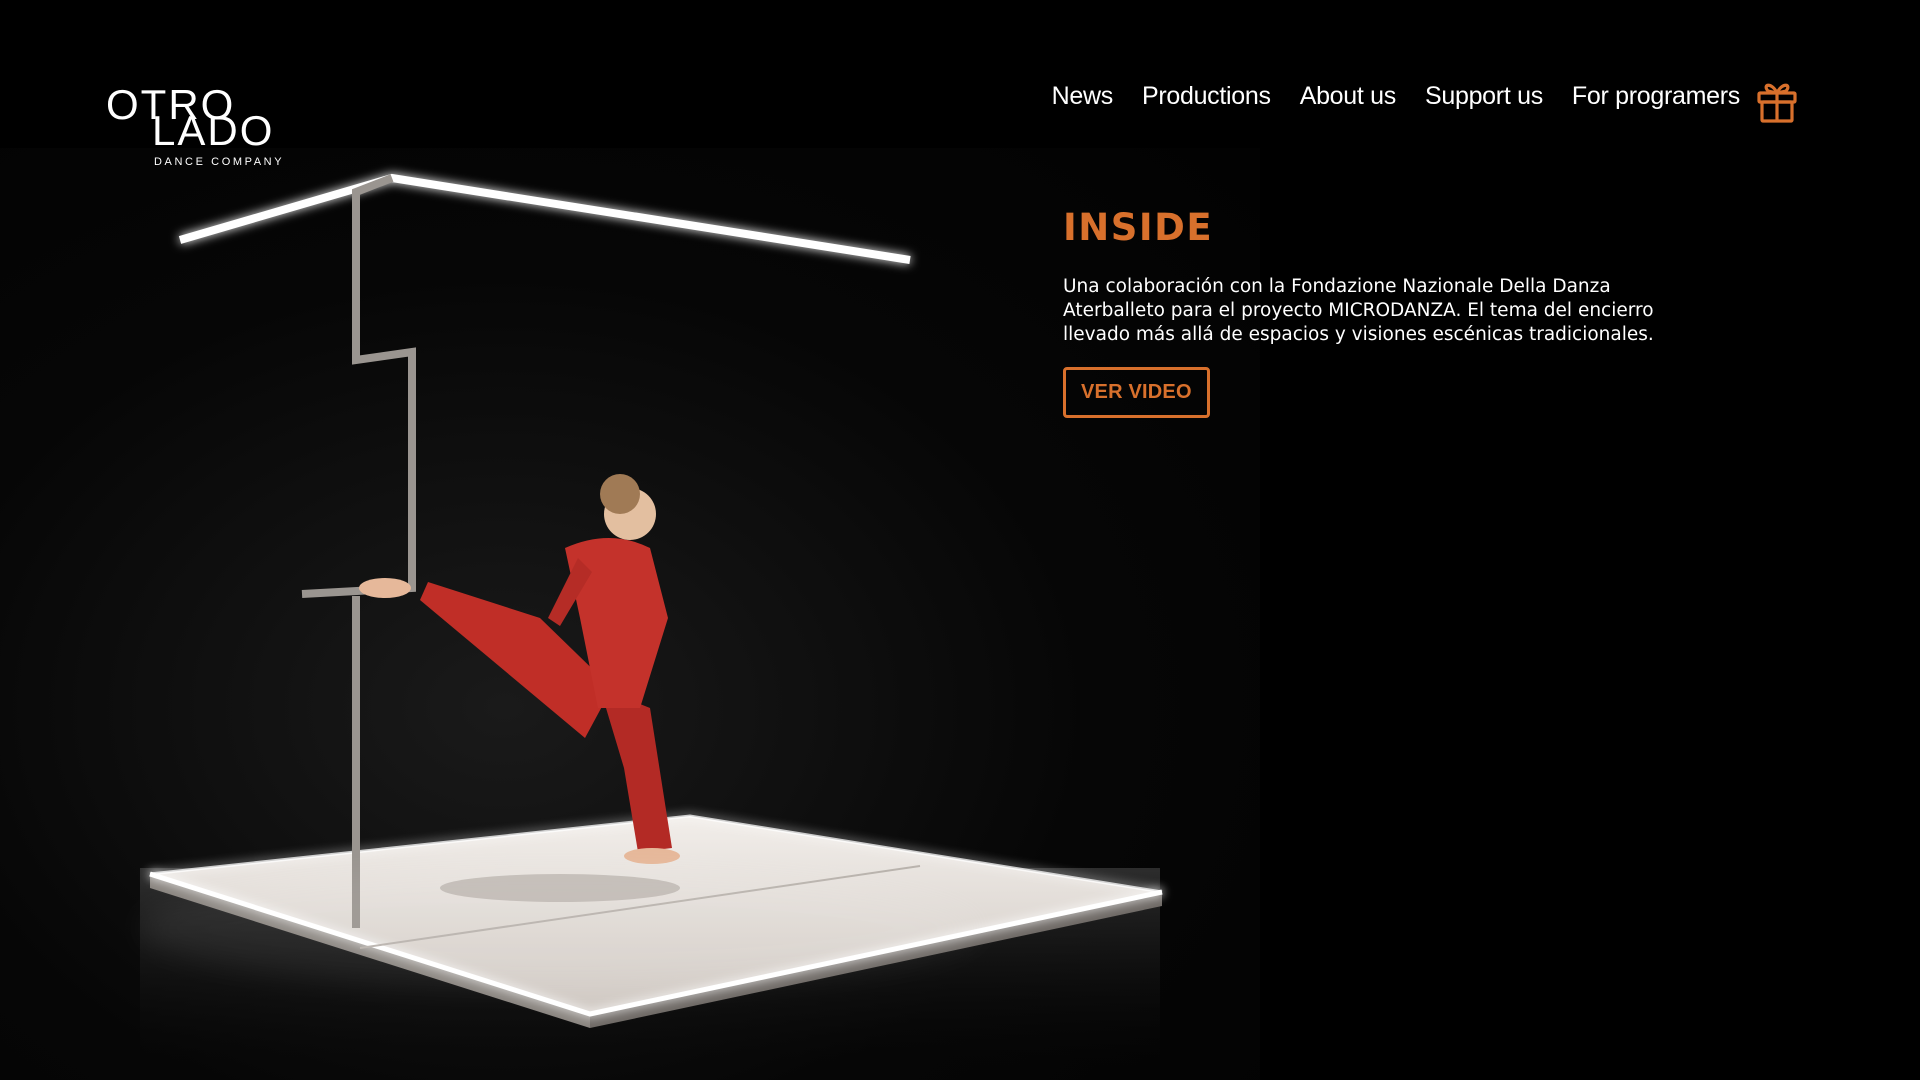 This screenshot has width=1920, height=1080. I want to click on dancer-figure, so click(519, 669).